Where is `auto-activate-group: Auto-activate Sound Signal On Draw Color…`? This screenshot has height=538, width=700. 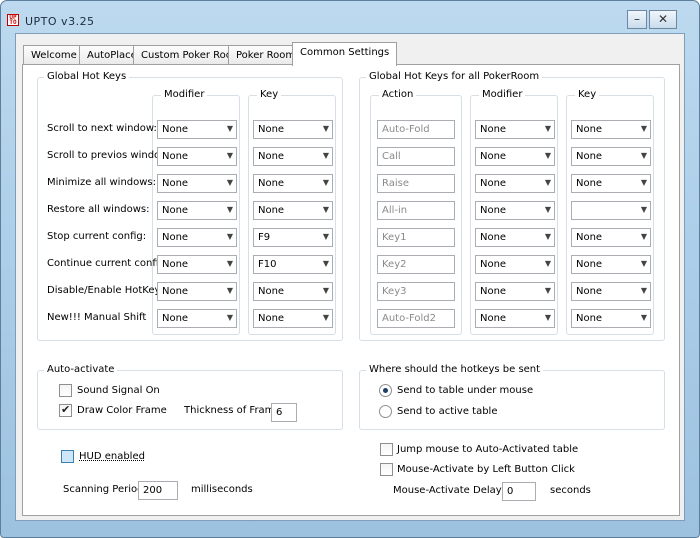
auto-activate-group: Auto-activate Sound Signal On Draw Color… is located at coordinates (190, 397).